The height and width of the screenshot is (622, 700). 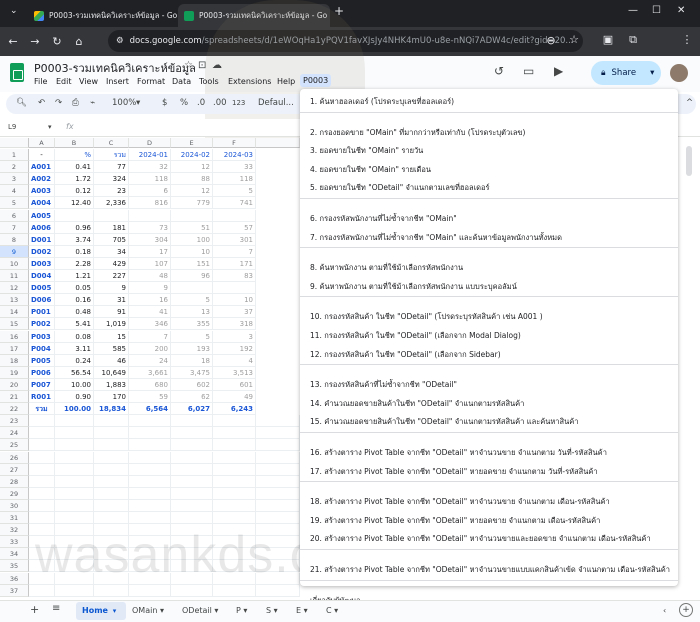 I want to click on menu-view: View, so click(x=88, y=81).